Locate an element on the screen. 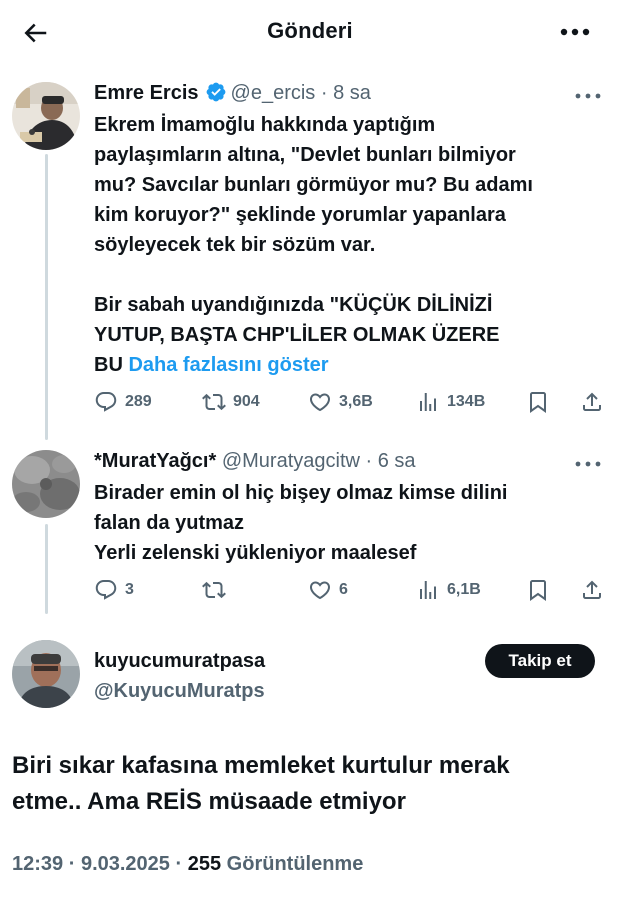 The image size is (620, 900). views-button: 134B is located at coordinates (450, 402).